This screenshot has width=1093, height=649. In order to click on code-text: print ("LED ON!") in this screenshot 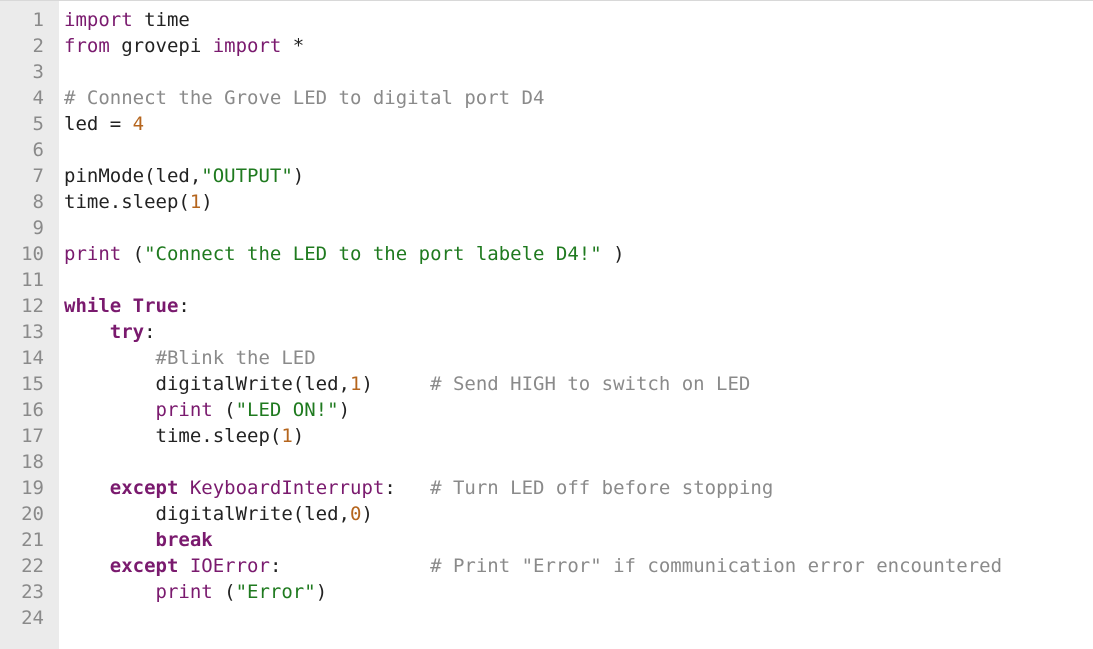, I will do `click(207, 410)`.